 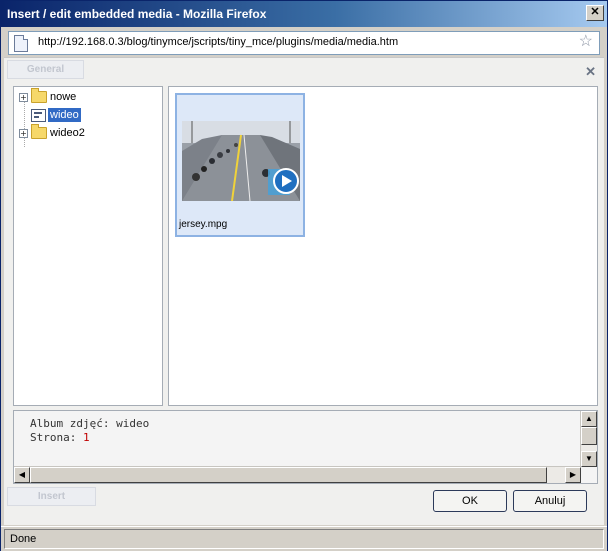 What do you see at coordinates (573, 475) in the screenshot?
I see `scroll-right-button: ▶` at bounding box center [573, 475].